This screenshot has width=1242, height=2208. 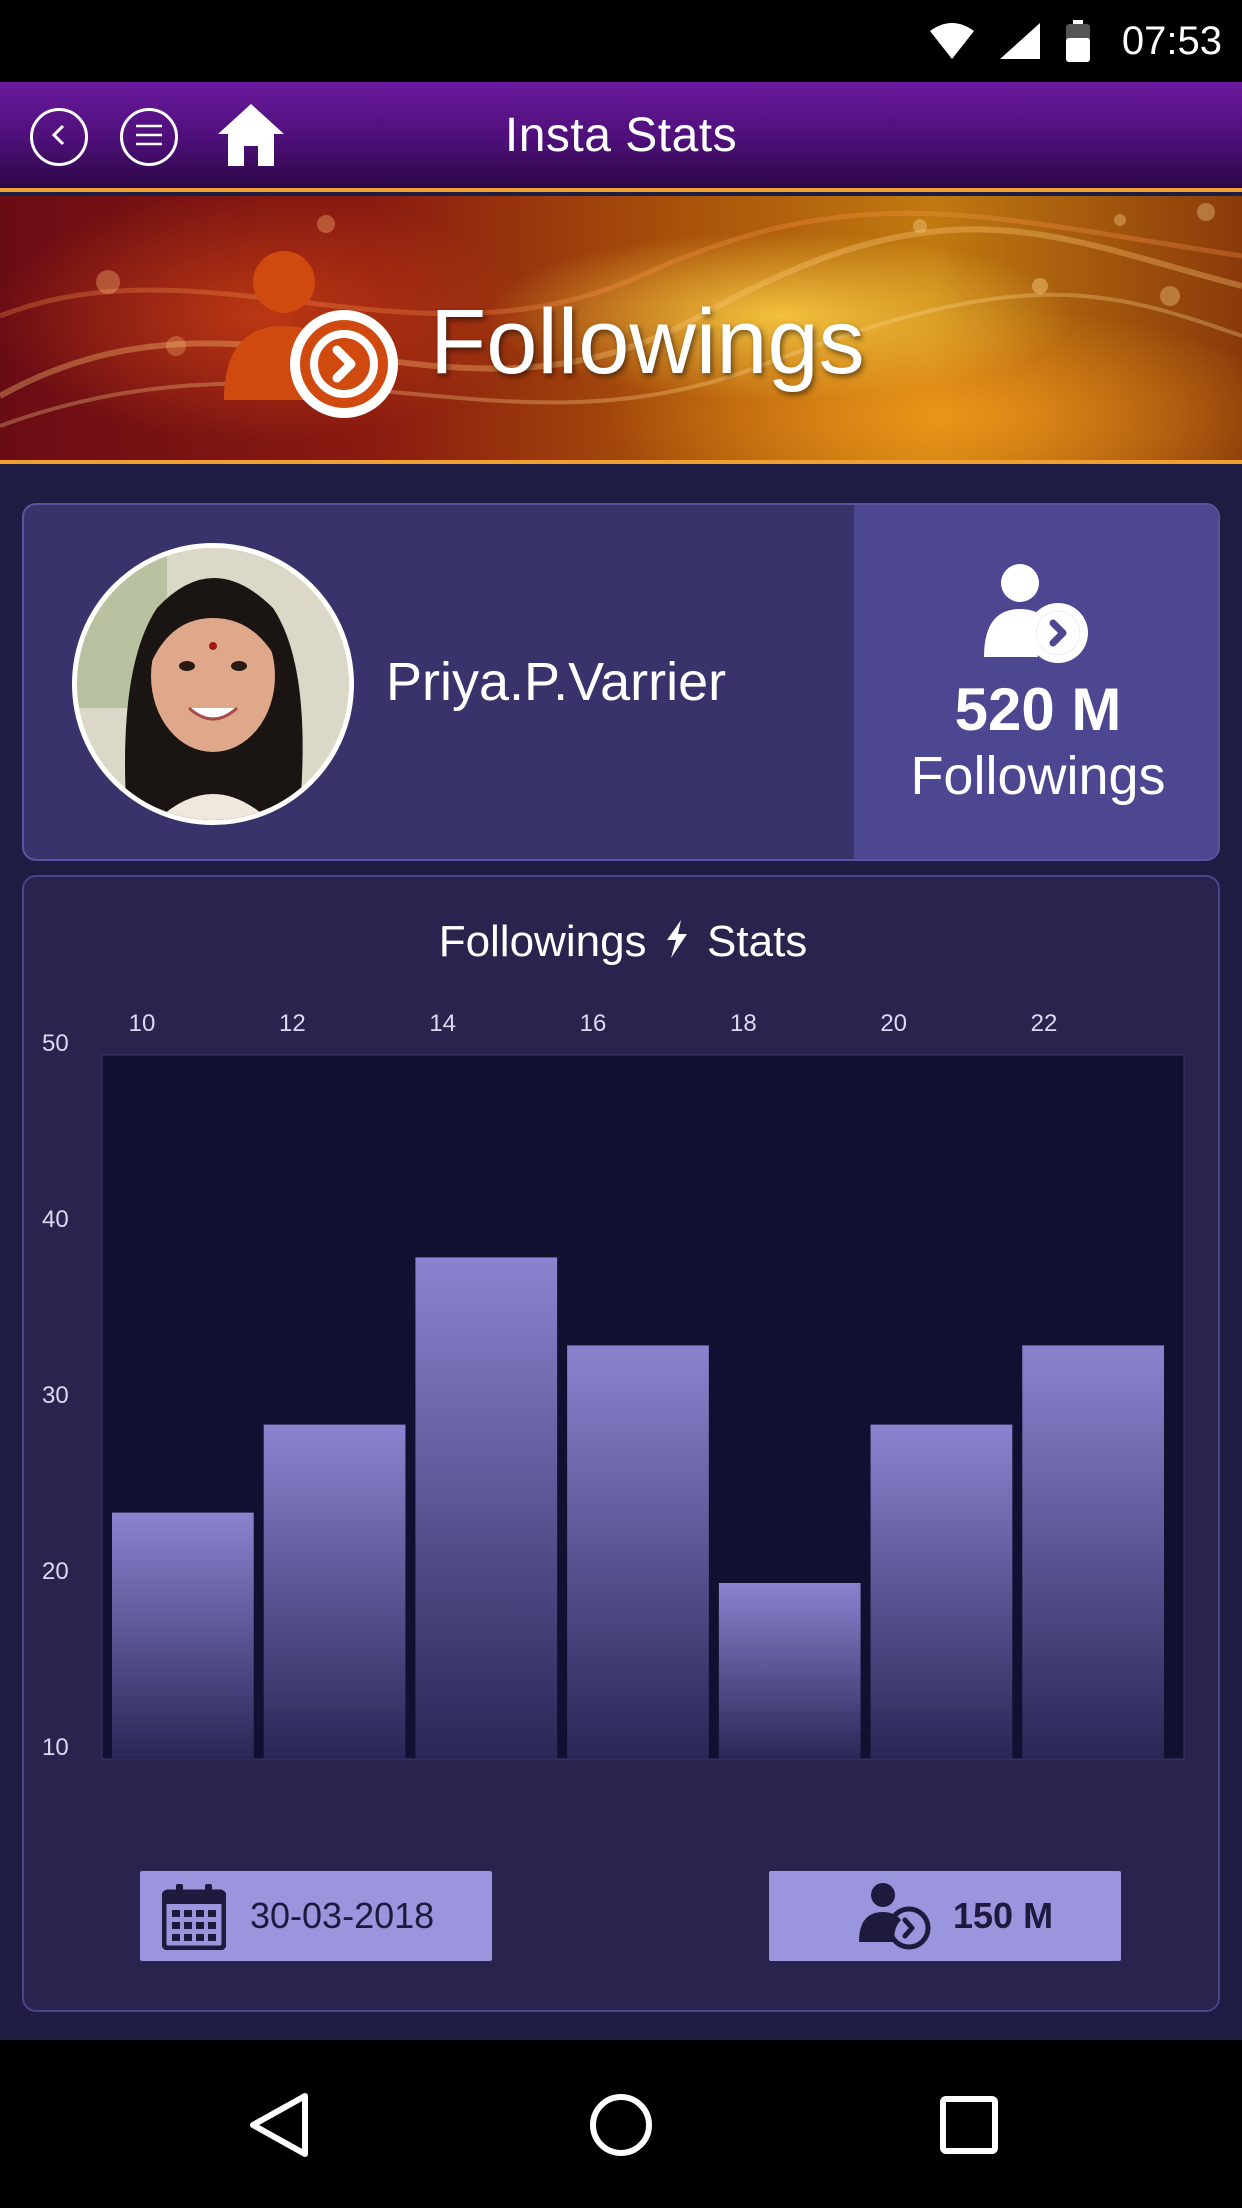 What do you see at coordinates (951, 41) in the screenshot?
I see `wifi-icon` at bounding box center [951, 41].